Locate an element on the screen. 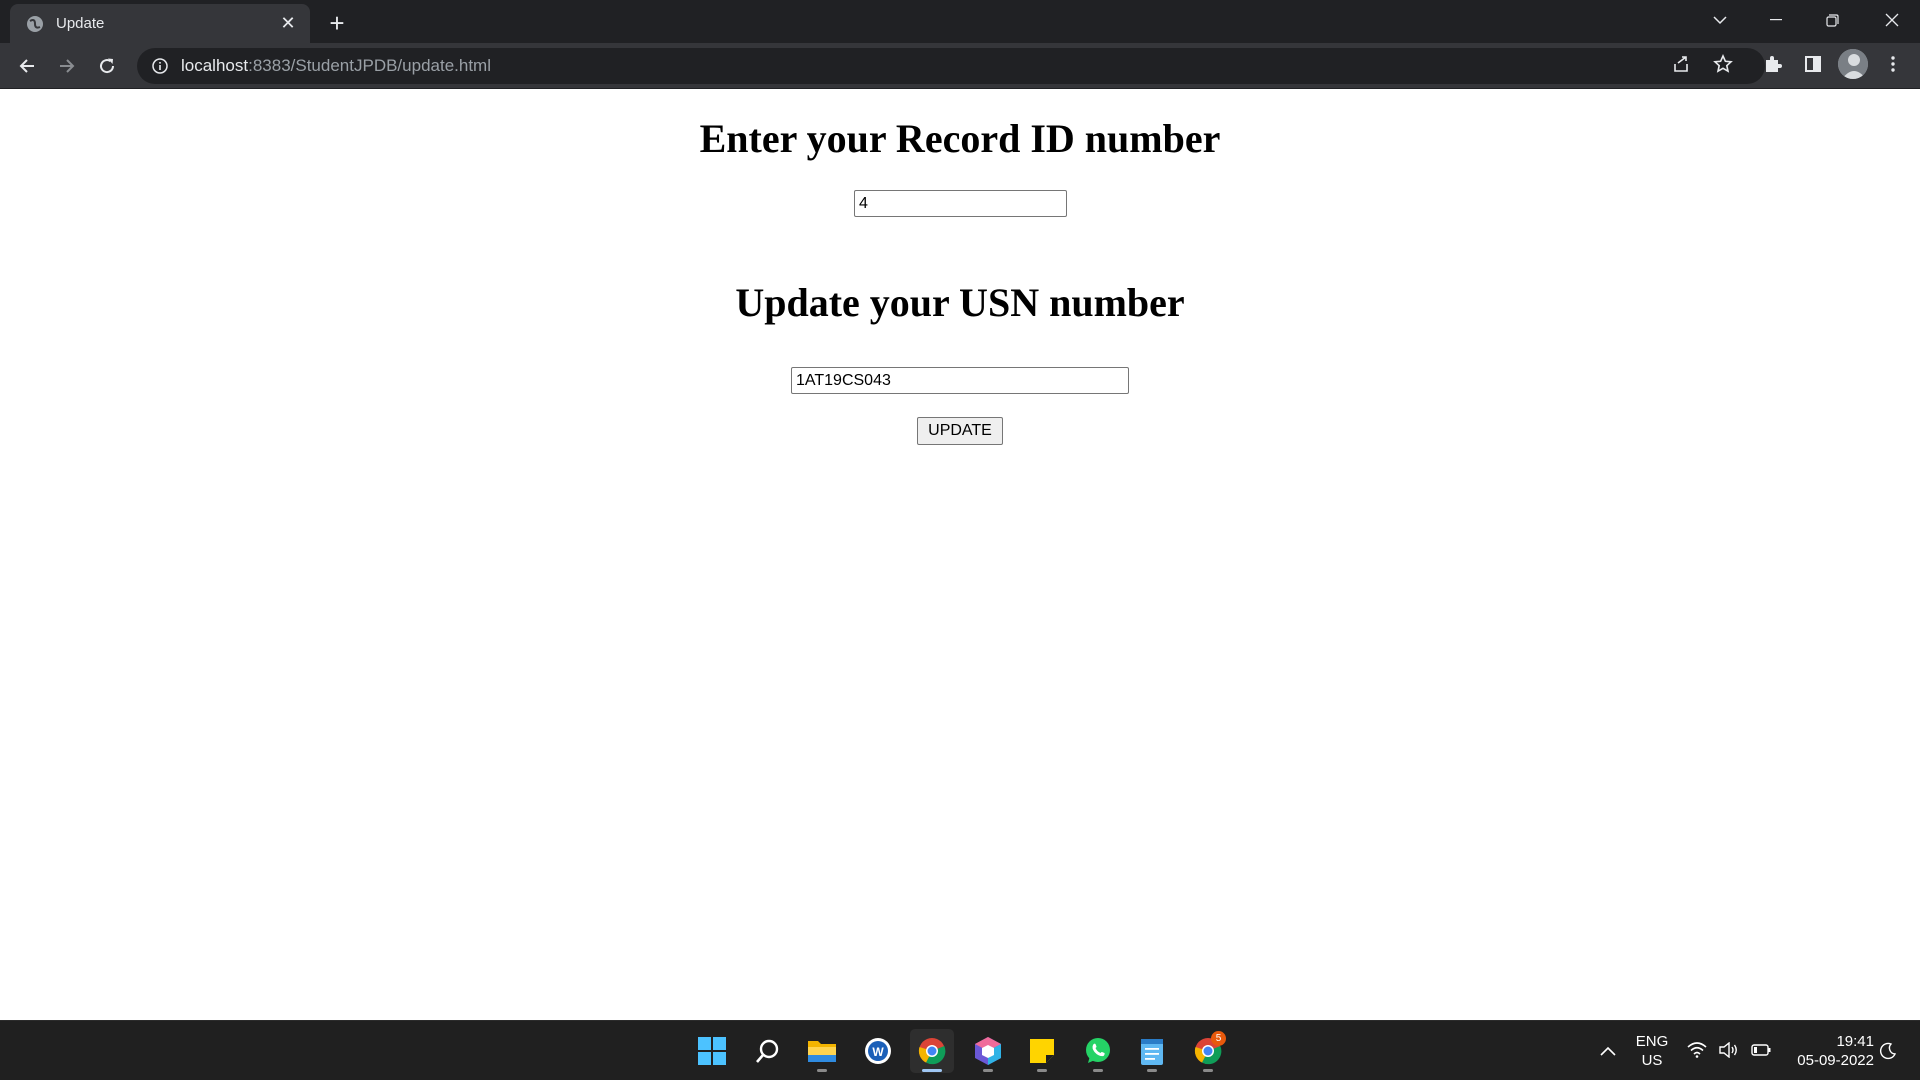  browser-toolbar: localhost:8383/StudentJPDB/update.html is located at coordinates (960, 66).